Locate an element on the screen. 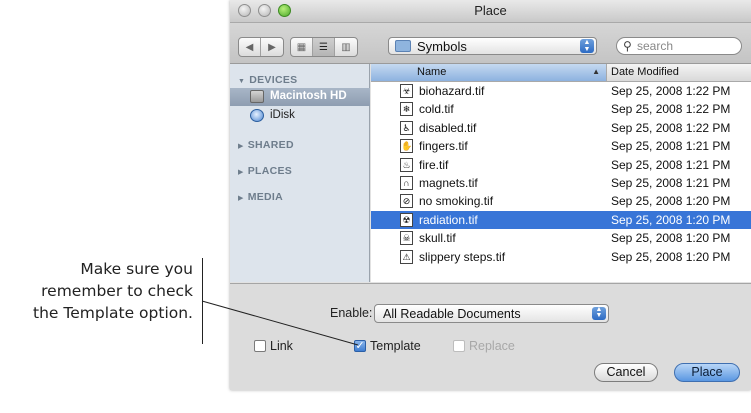 Image resolution: width=751 pixels, height=413 pixels. skull-icon: ☠ is located at coordinates (406, 238).